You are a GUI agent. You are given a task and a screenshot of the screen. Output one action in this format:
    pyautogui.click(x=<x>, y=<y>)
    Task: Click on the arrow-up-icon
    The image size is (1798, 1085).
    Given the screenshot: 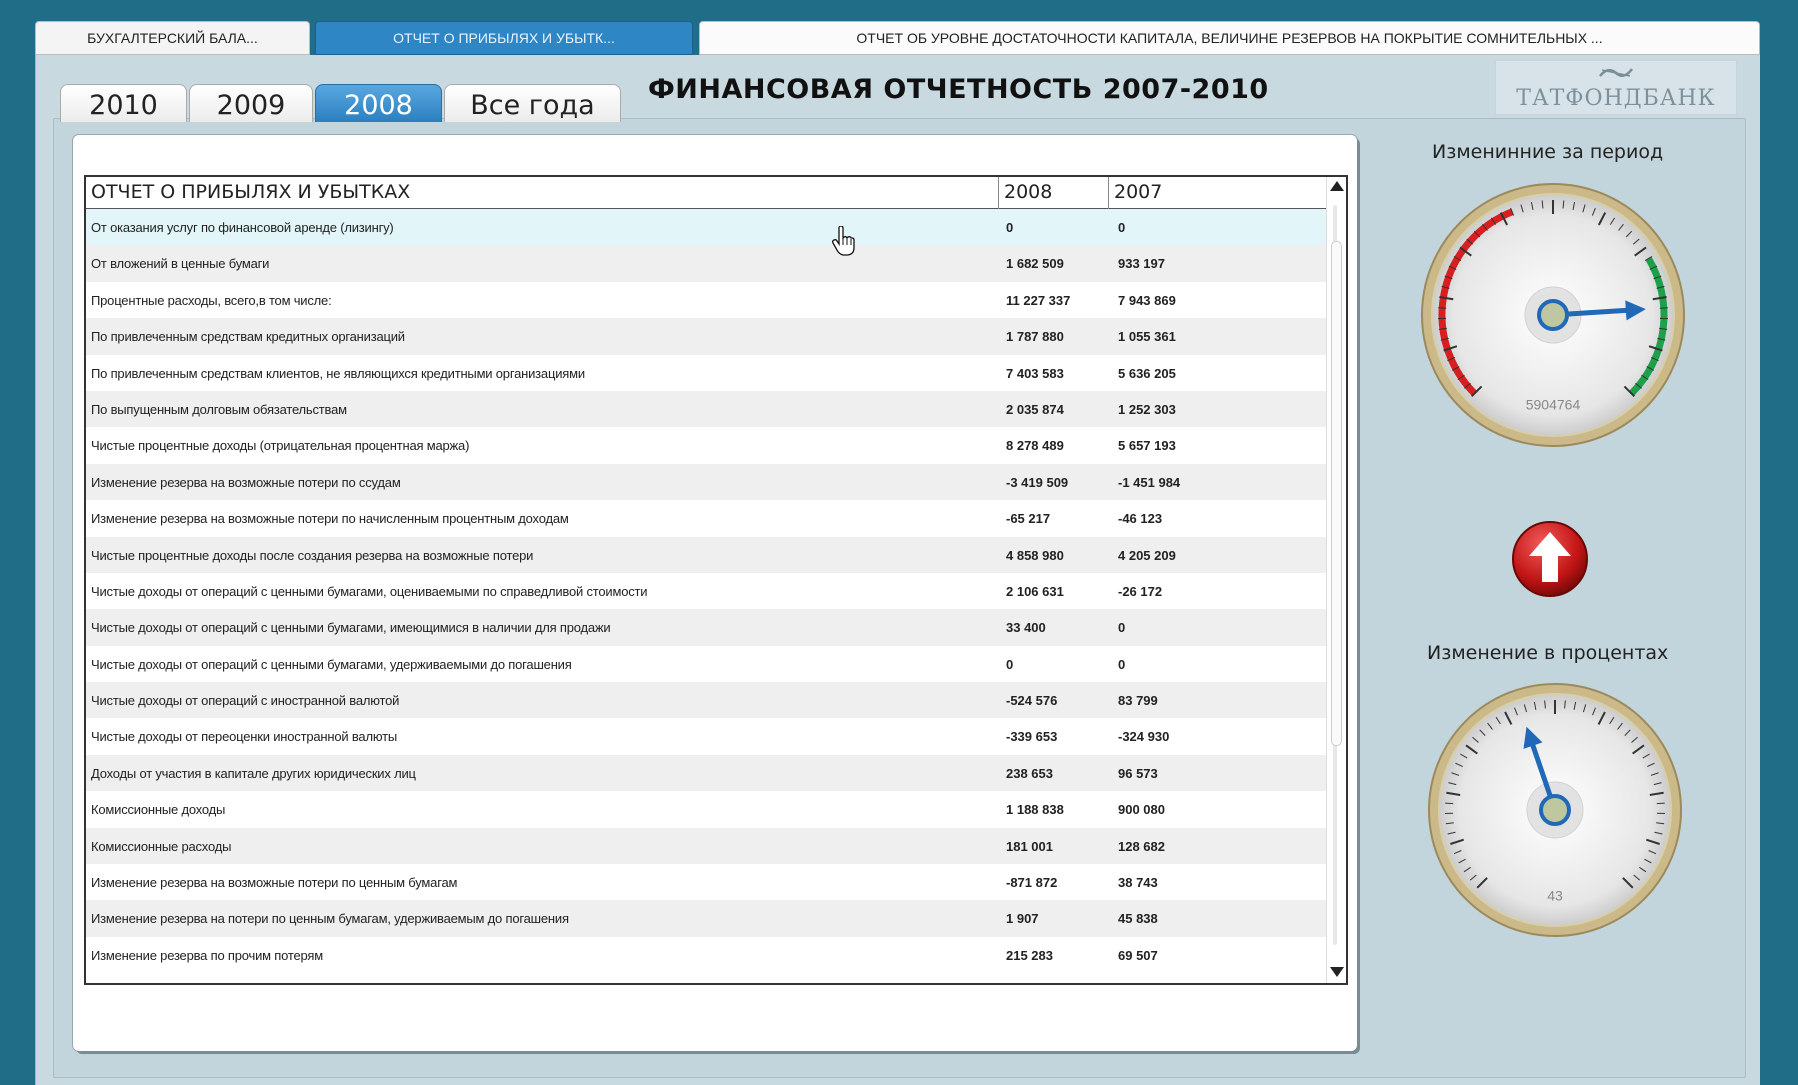 What is the action you would take?
    pyautogui.click(x=1550, y=559)
    